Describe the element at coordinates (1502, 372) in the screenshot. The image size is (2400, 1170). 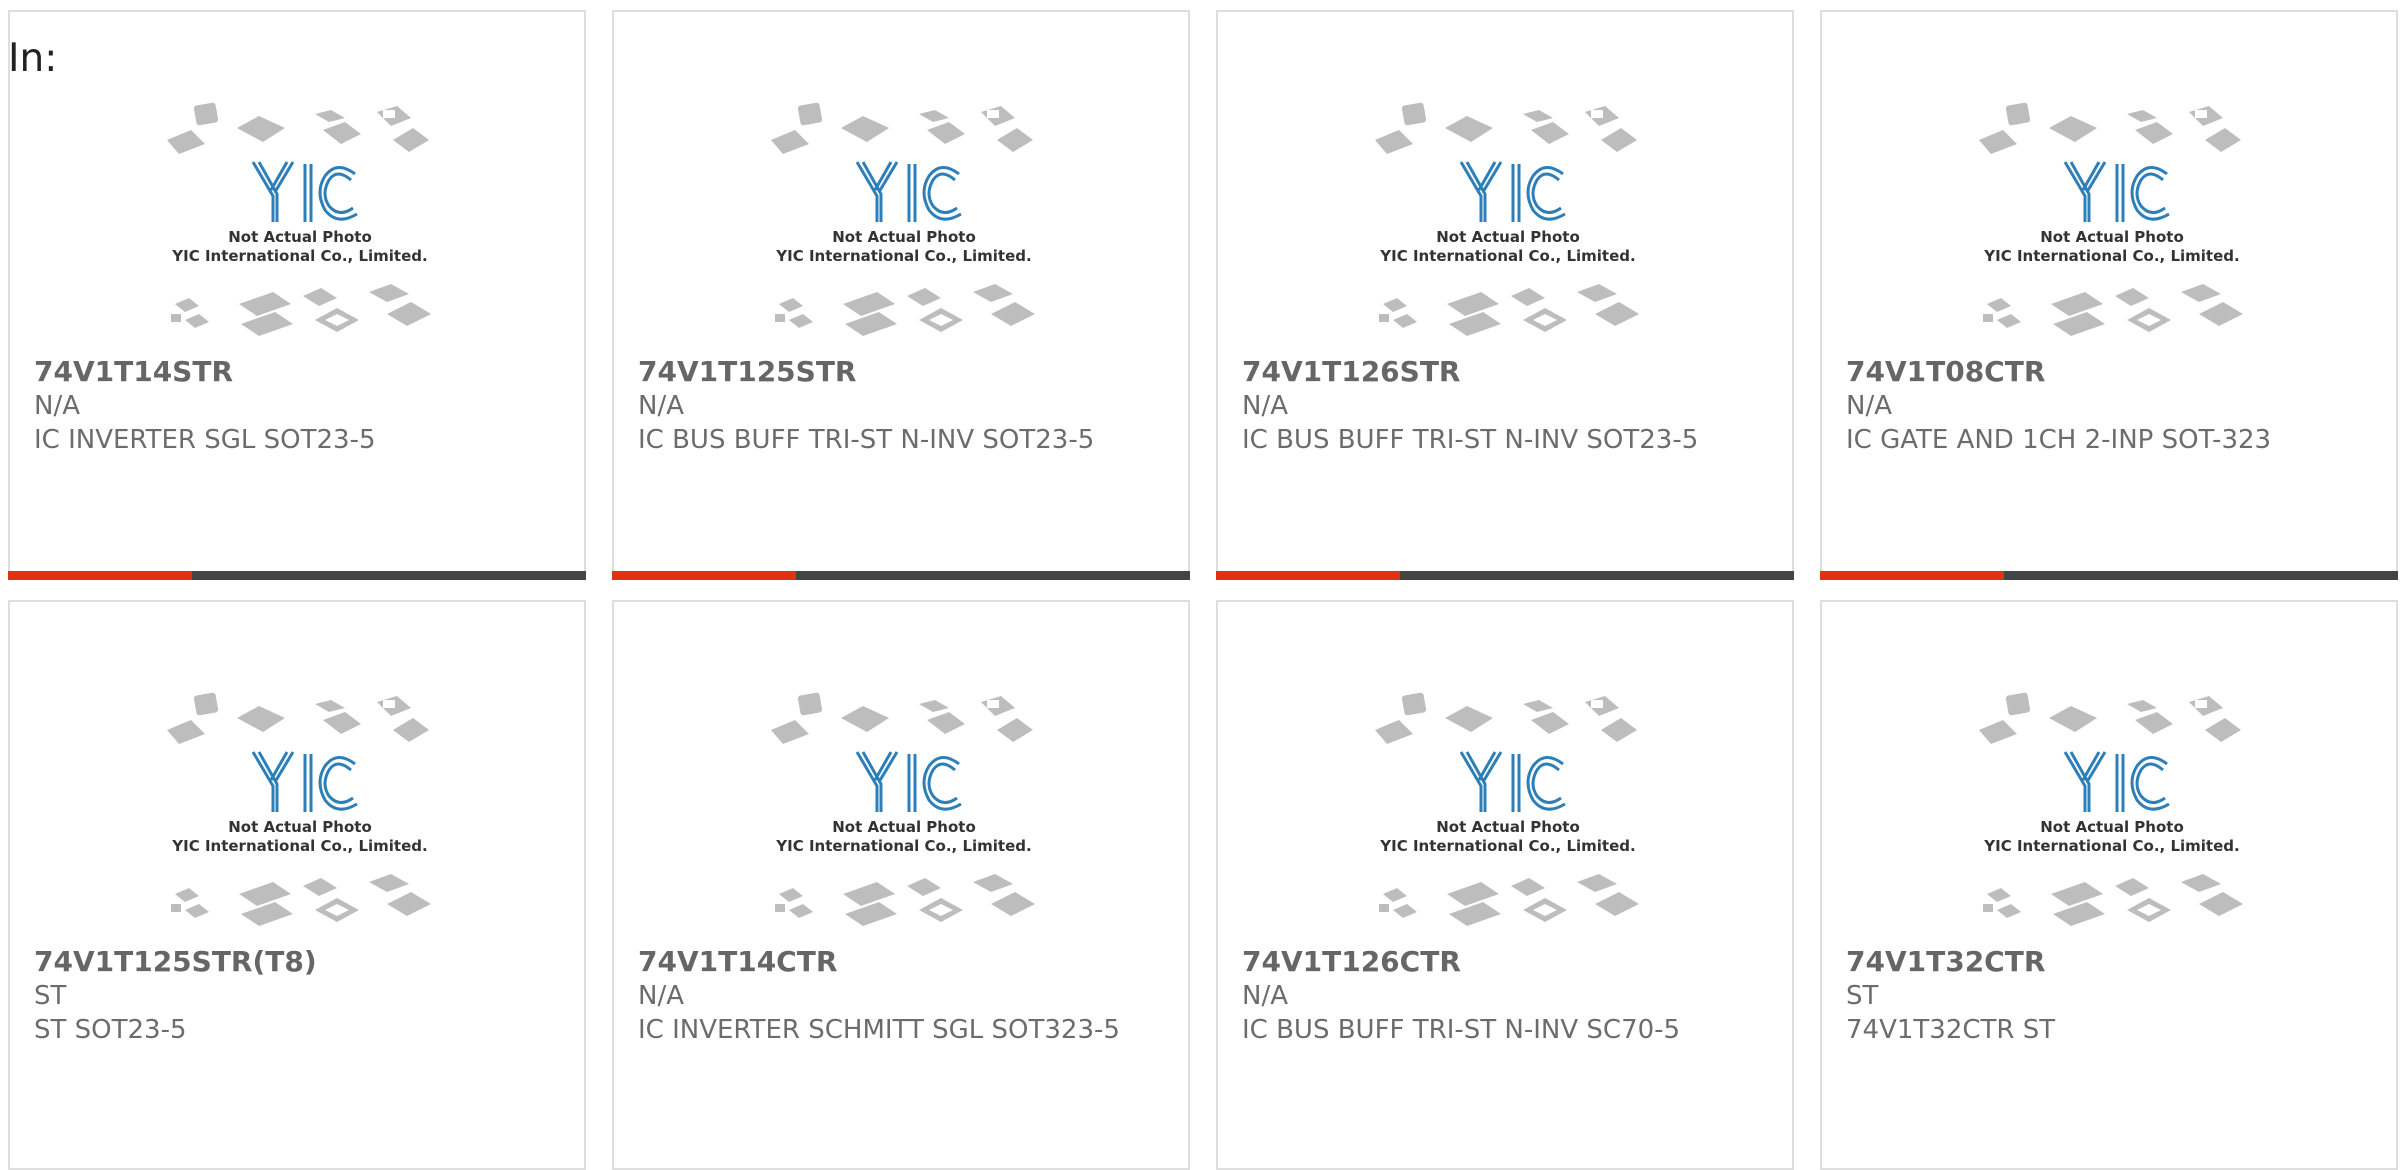
I see `part-number: 74V1T126STR` at that location.